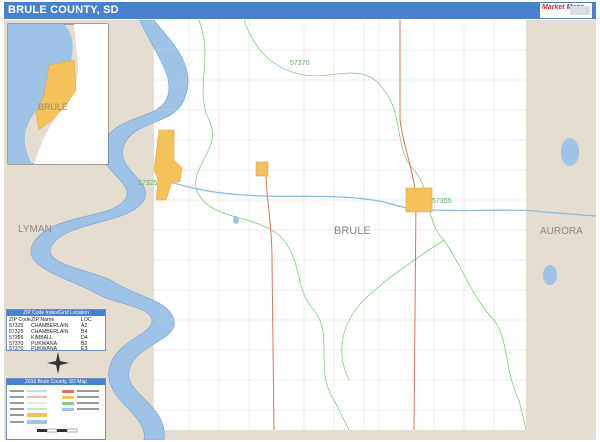 The height and width of the screenshot is (442, 600). Describe the element at coordinates (352, 231) in the screenshot. I see `brule-label: BRULE` at that location.